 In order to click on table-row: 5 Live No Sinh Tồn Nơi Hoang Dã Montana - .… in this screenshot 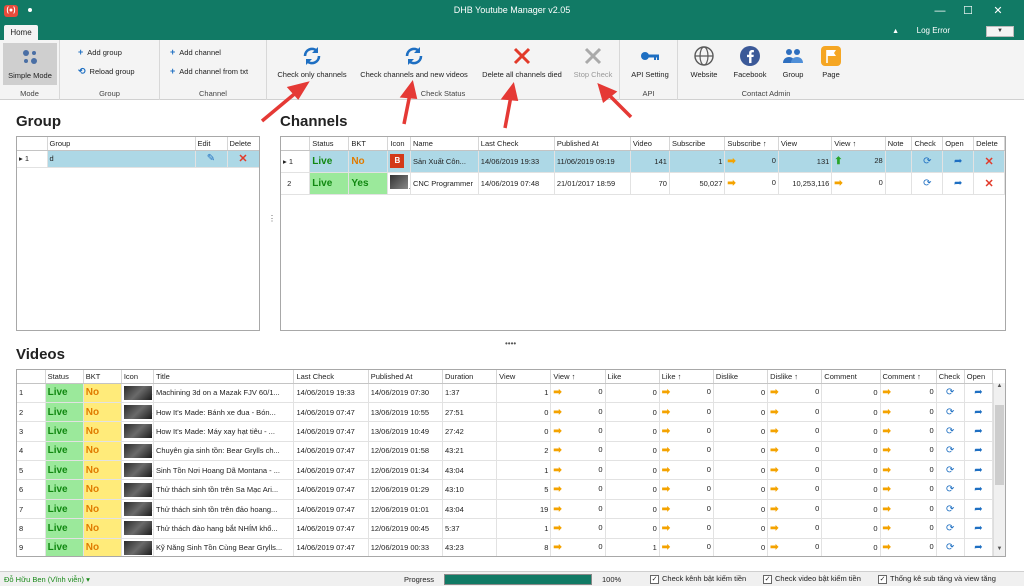, I will do `click(505, 470)`.